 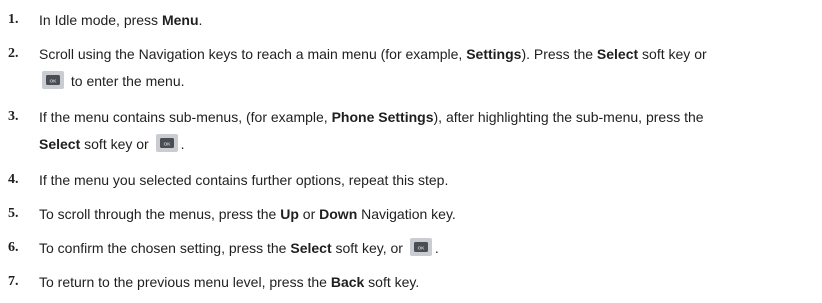 I want to click on step-number: 3., so click(x=13, y=116).